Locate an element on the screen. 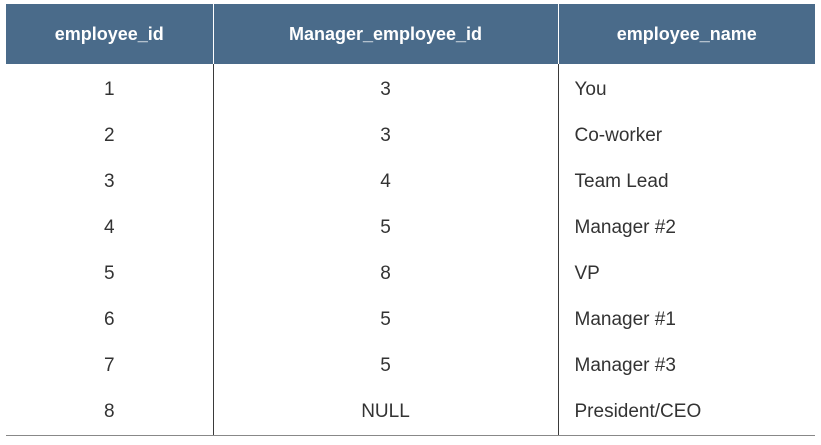 Image resolution: width=821 pixels, height=445 pixels. table-row: 2 3 Co-worker is located at coordinates (410, 136).